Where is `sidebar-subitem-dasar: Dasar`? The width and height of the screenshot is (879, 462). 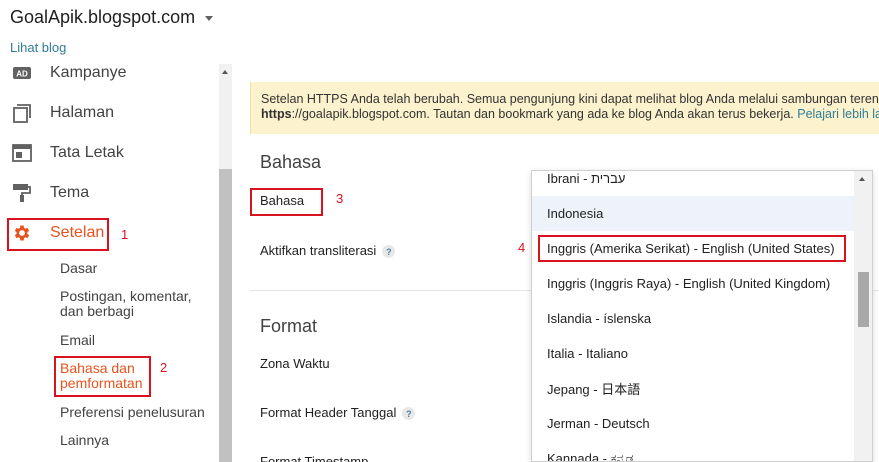 sidebar-subitem-dasar: Dasar is located at coordinates (78, 268).